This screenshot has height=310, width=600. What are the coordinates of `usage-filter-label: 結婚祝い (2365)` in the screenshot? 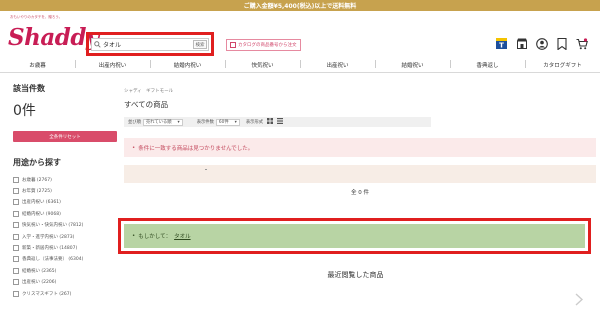 It's located at (39, 271).